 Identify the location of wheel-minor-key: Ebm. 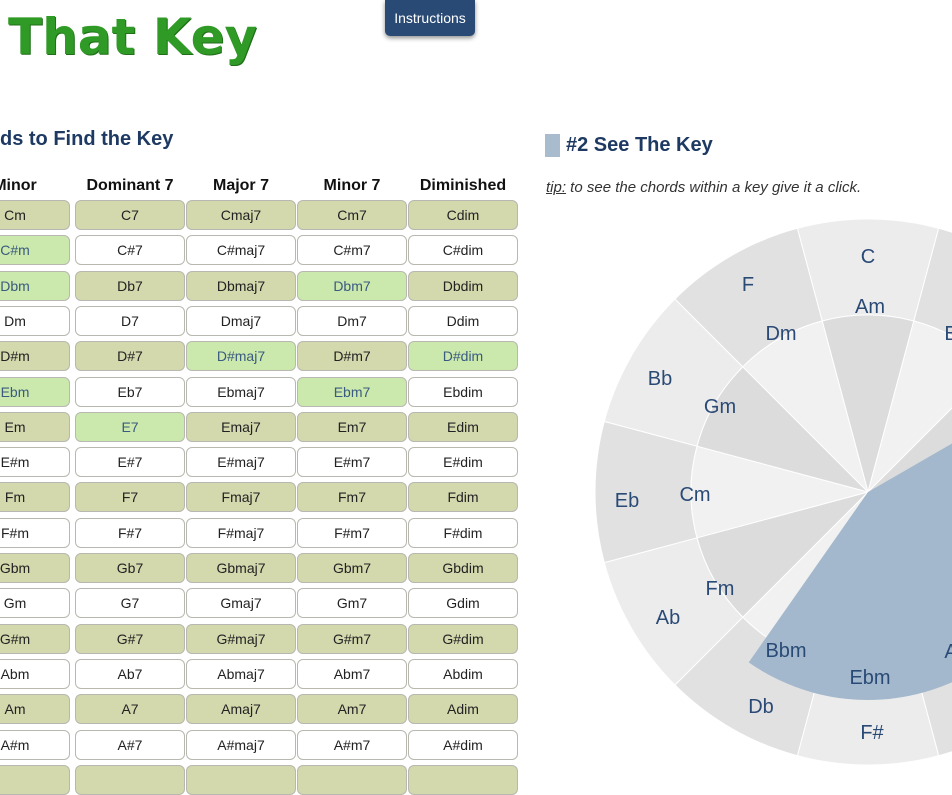
(869, 678).